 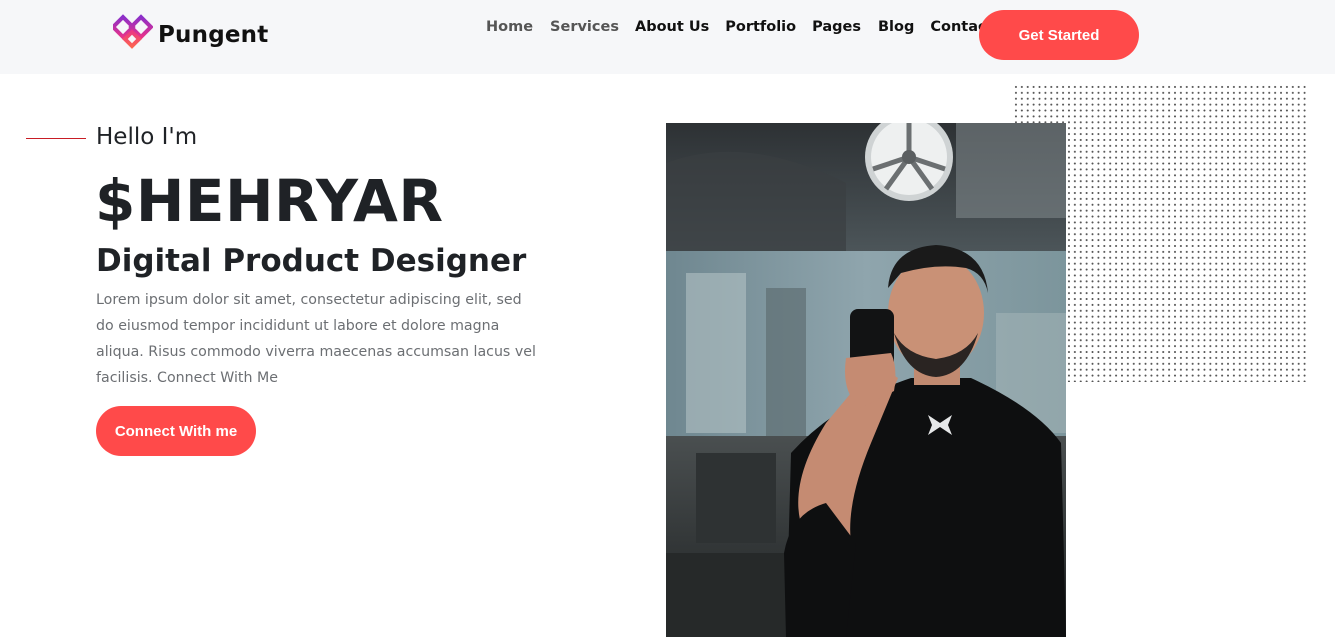 I want to click on nav-about-us: About Us, so click(x=672, y=27).